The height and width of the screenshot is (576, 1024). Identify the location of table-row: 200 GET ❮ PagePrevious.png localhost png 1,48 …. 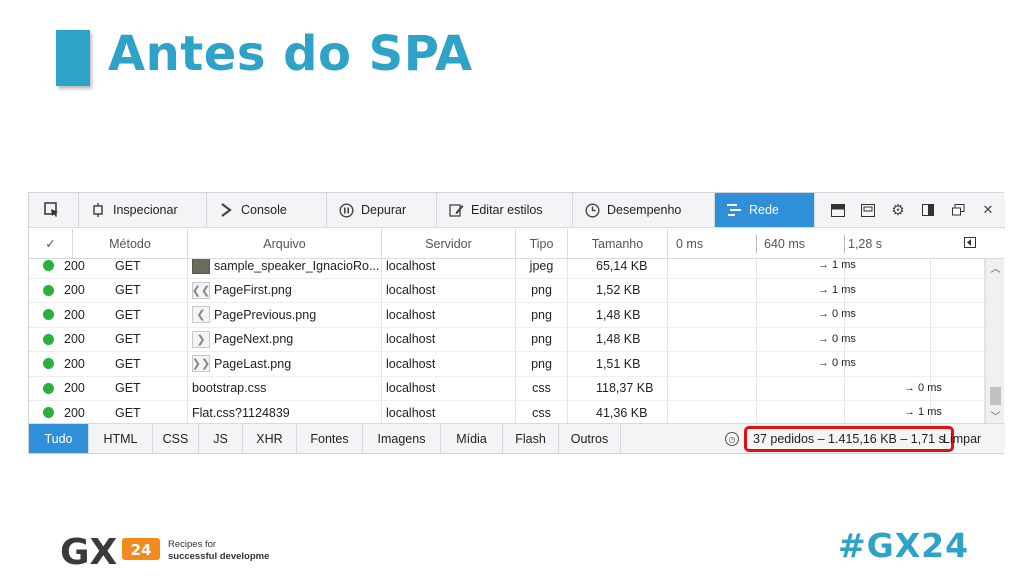
(507, 315).